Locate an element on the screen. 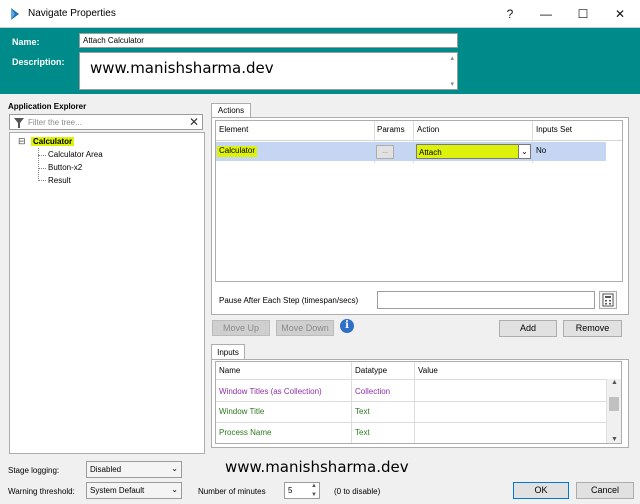 The image size is (640, 504). warning-threshold-value: System Default is located at coordinates (117, 490).